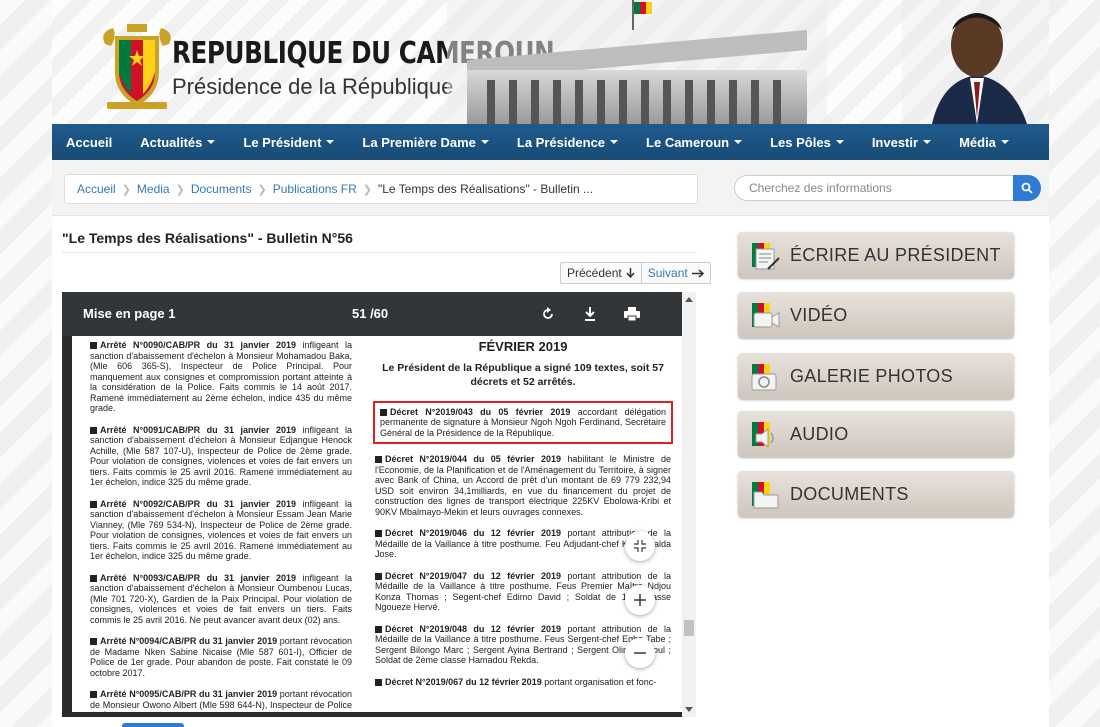 This screenshot has width=1100, height=727. Describe the element at coordinates (379, 252) in the screenshot. I see `title-divider` at that location.